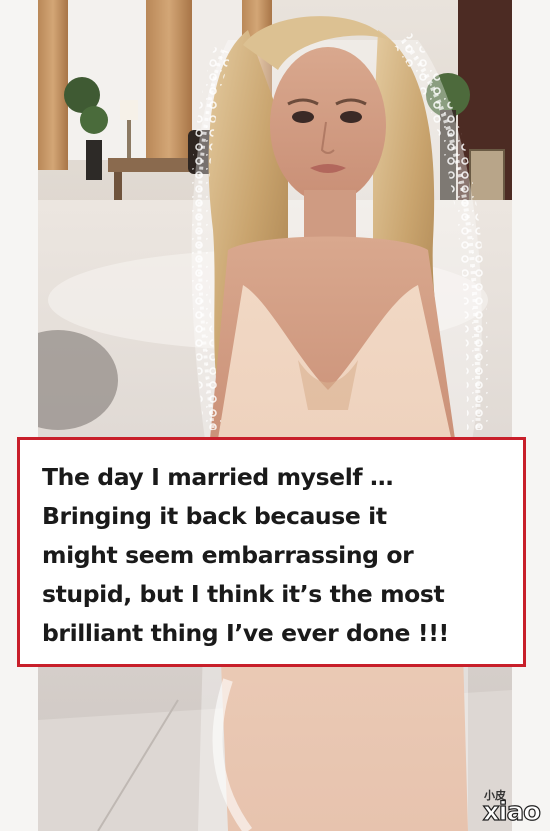  I want to click on caption-line-3: might seem embarrassing or, so click(228, 555).